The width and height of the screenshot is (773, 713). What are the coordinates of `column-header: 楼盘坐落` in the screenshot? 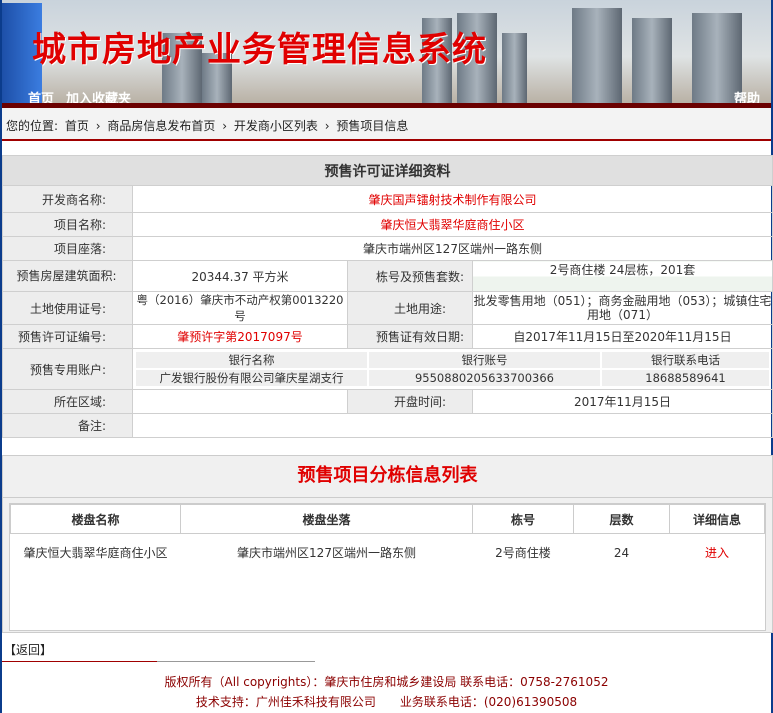 It's located at (326, 519).